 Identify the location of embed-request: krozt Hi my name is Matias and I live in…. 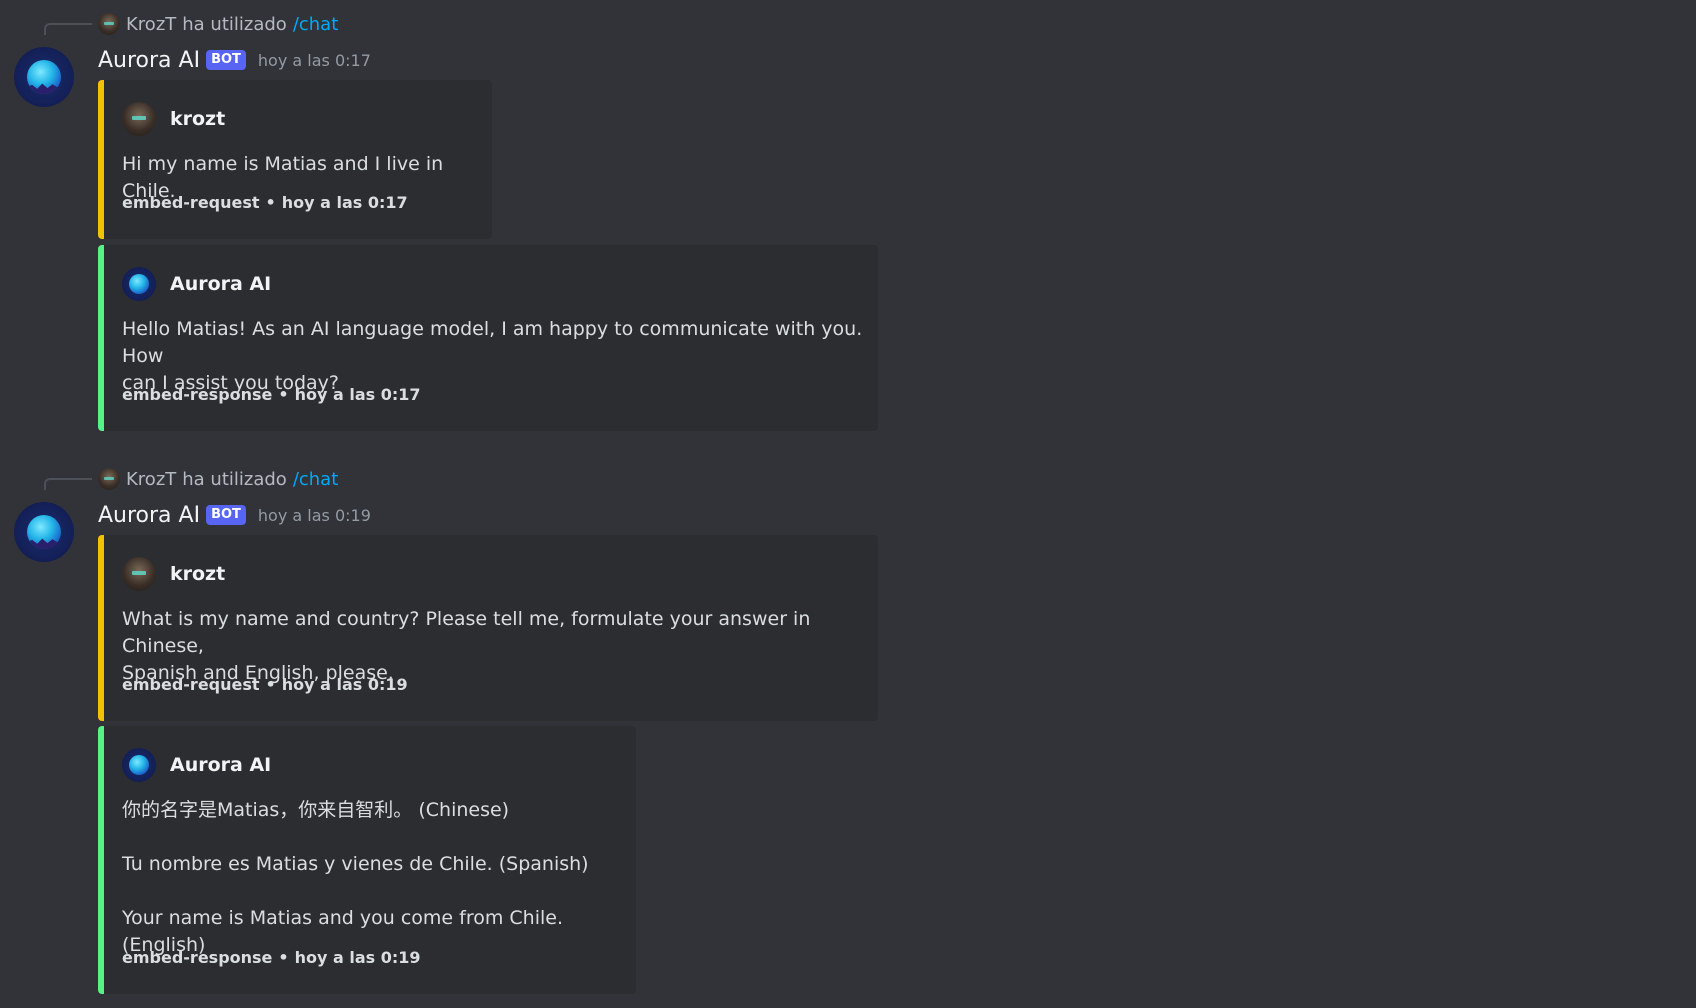
(295, 159).